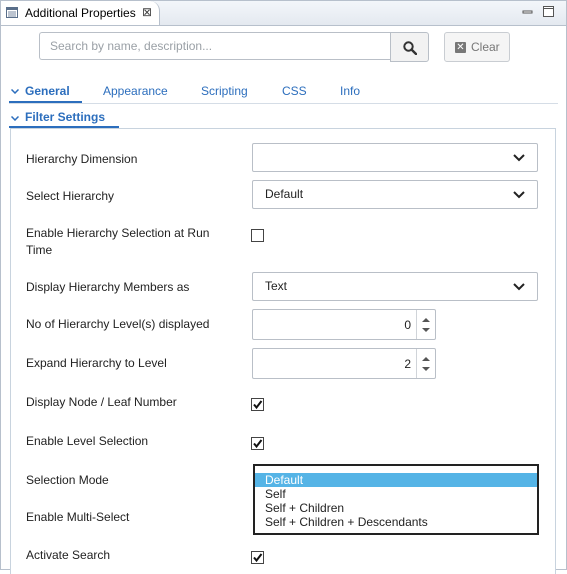  I want to click on levels-displayed-label: No of Hierarchy Level(s) displayed, so click(118, 324).